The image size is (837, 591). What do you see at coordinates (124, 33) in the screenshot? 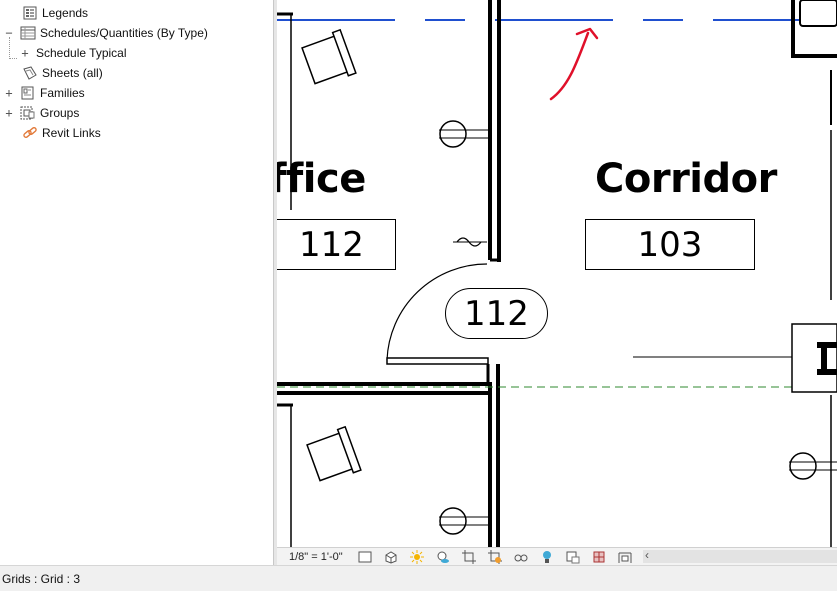
I see `tree-item-label: Schedules/Quantities (By Type)` at bounding box center [124, 33].